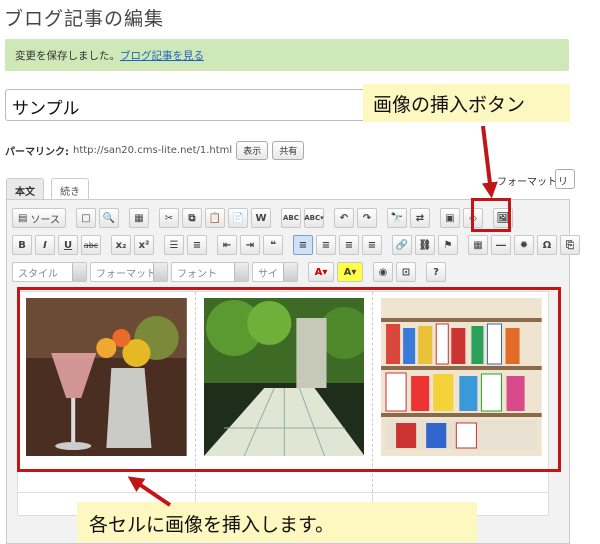 The image size is (600, 544). I want to click on link-icon: 🔗, so click(402, 245).